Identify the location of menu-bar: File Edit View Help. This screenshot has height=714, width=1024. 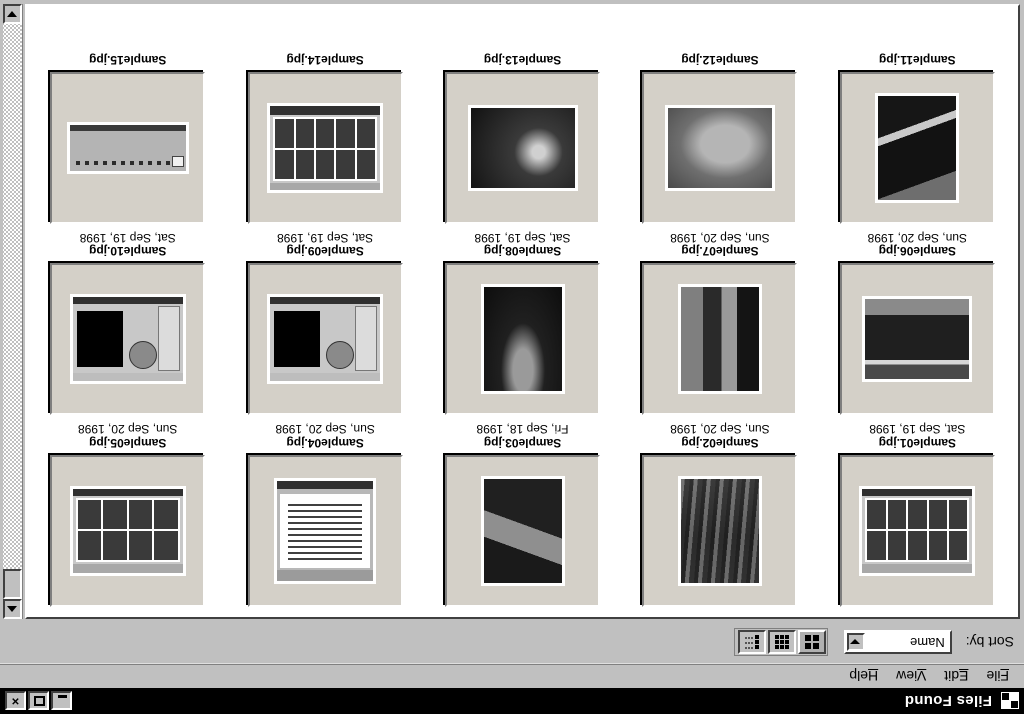
(512, 676).